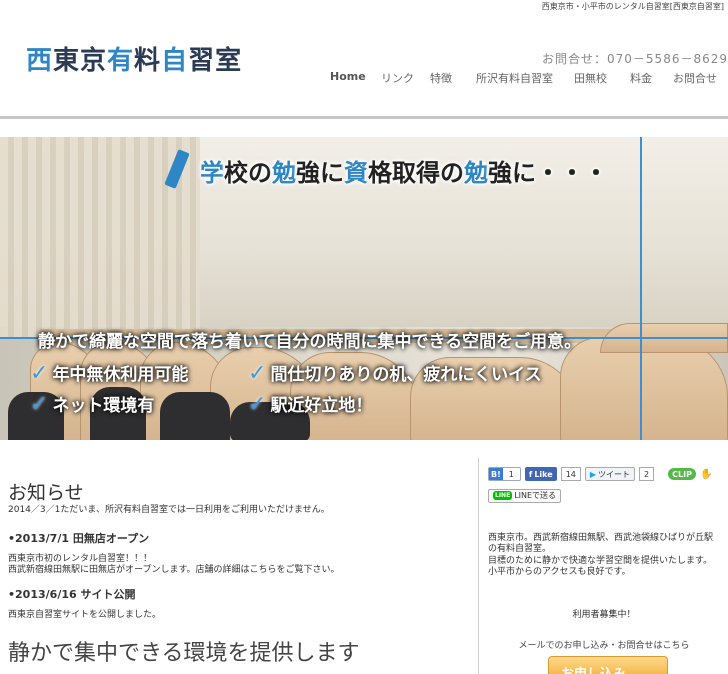 The width and height of the screenshot is (728, 674). I want to click on clip-button: CLIP, so click(682, 474).